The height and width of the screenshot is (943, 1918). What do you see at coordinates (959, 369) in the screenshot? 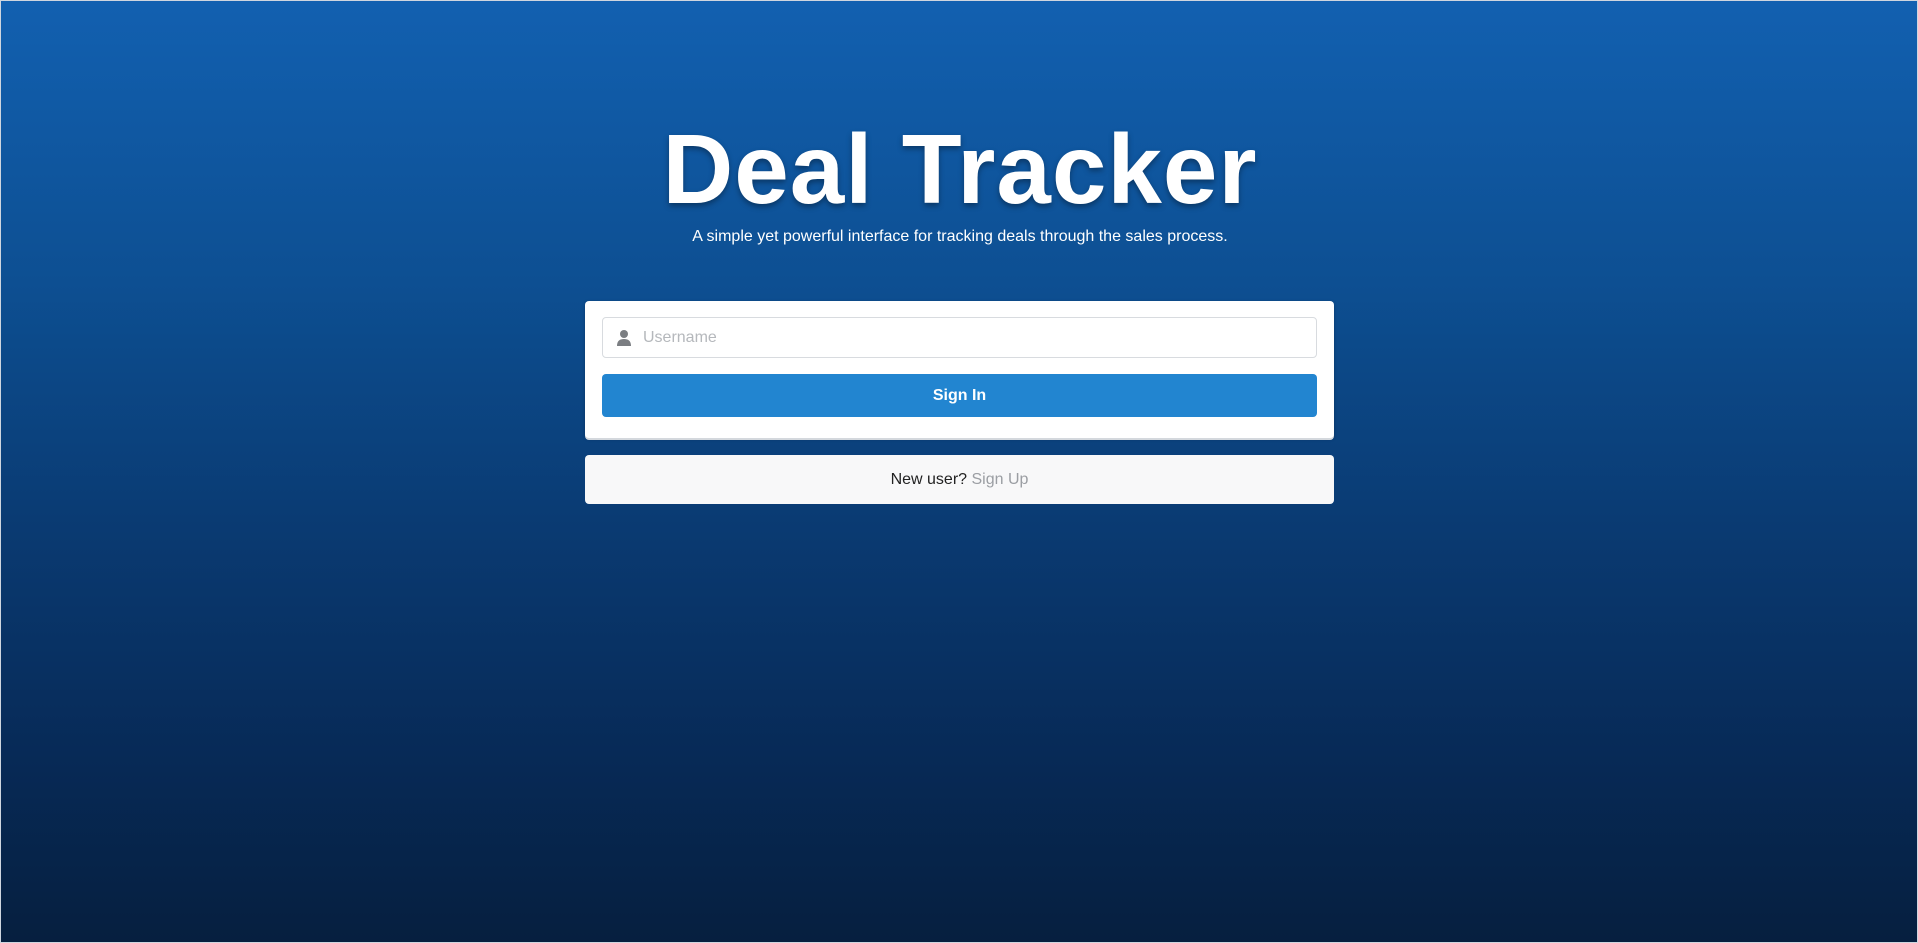
I see `login-card: Sign In` at bounding box center [959, 369].